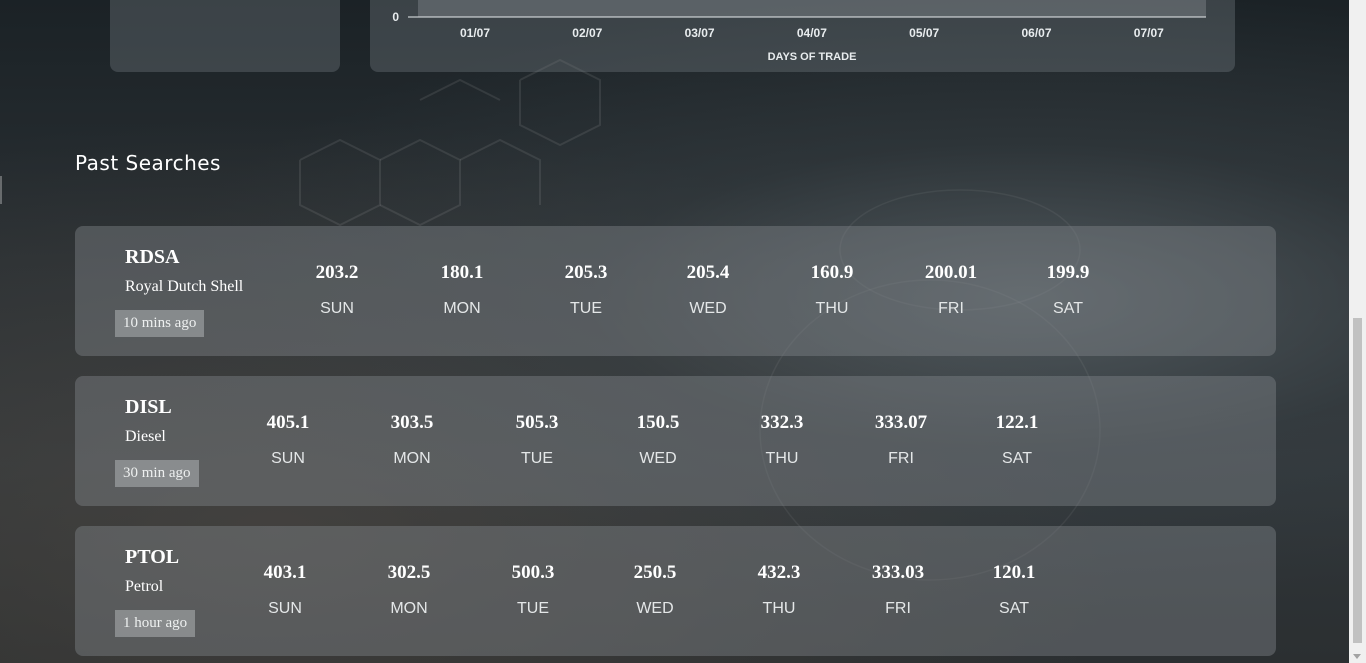 This screenshot has width=1366, height=663. Describe the element at coordinates (1, 190) in the screenshot. I see `left-edge-marker` at that location.